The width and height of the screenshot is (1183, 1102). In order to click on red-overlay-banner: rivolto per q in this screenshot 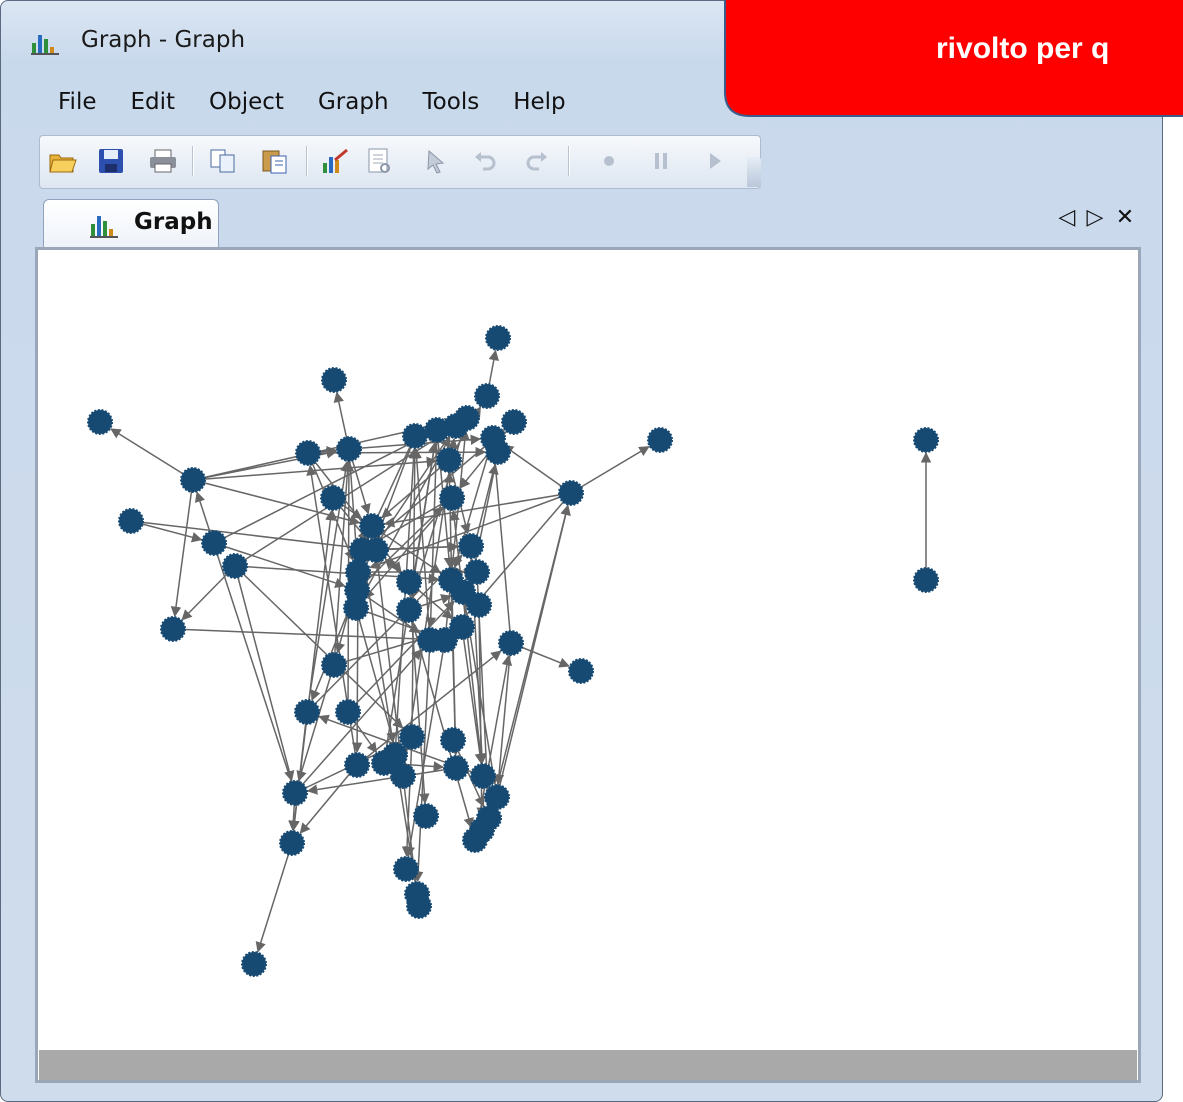, I will do `click(953, 58)`.